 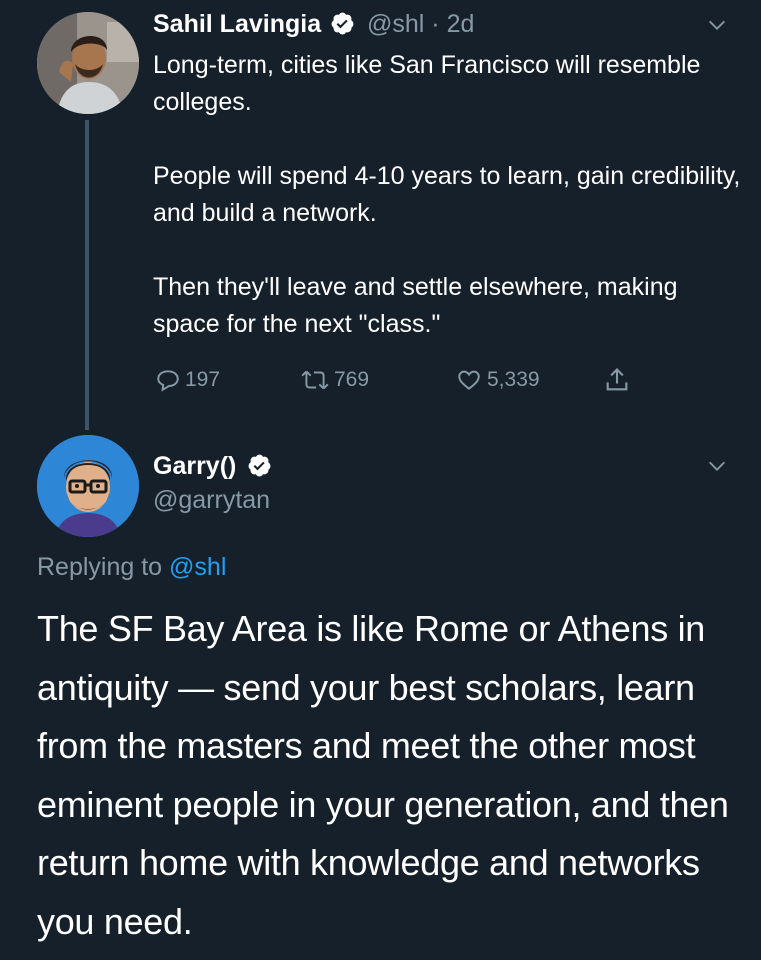 I want to click on garry-avatar-image, so click(x=88, y=486).